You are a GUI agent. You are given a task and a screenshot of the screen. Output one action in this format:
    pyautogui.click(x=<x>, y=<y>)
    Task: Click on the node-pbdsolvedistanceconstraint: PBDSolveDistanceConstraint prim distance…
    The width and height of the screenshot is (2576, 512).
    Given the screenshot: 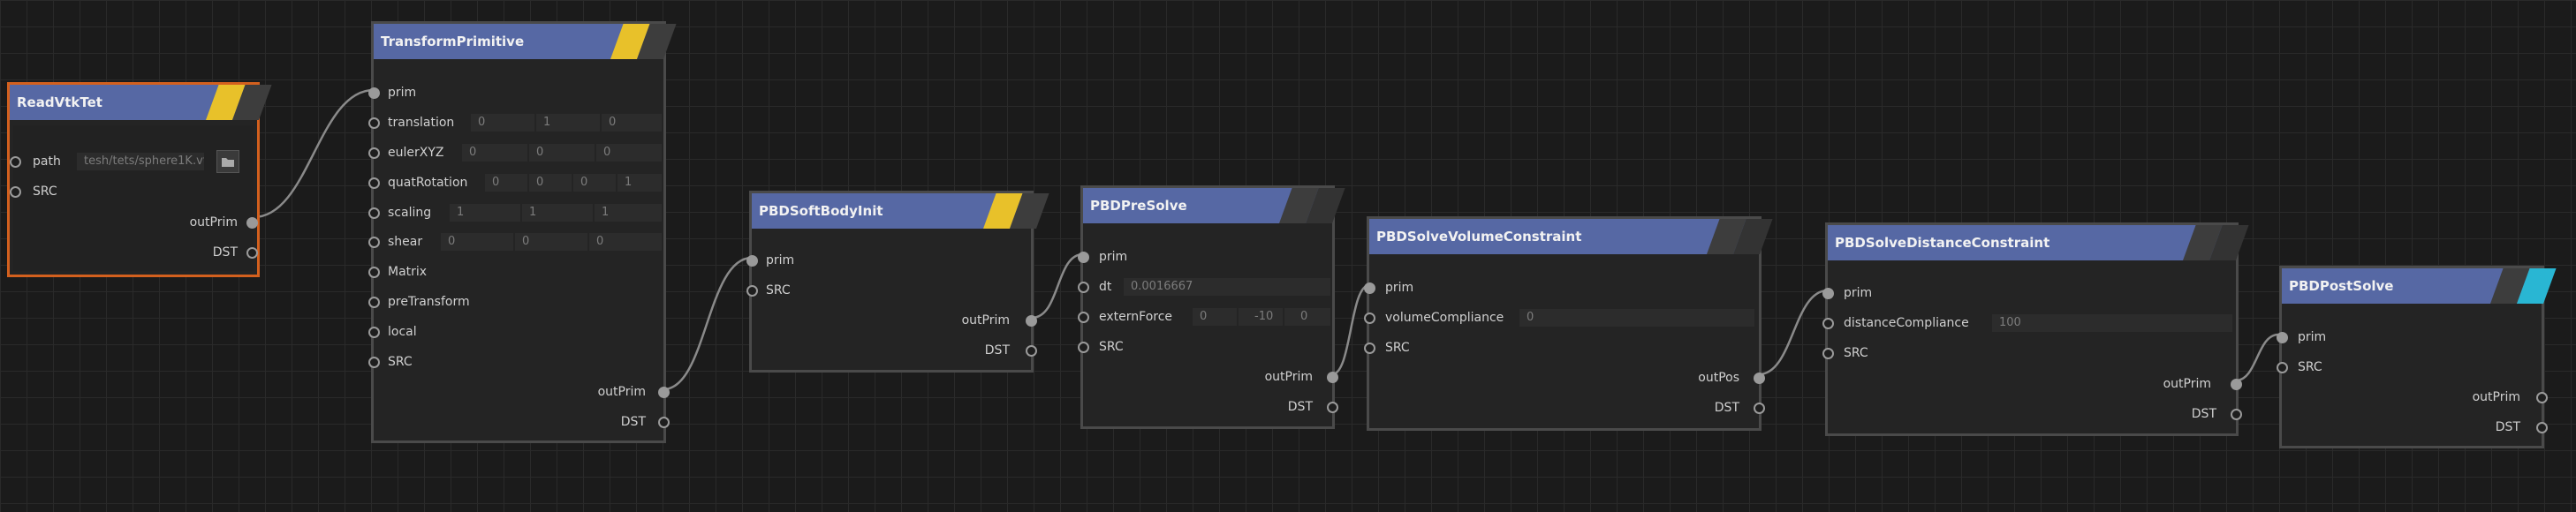 What is the action you would take?
    pyautogui.click(x=2036, y=329)
    